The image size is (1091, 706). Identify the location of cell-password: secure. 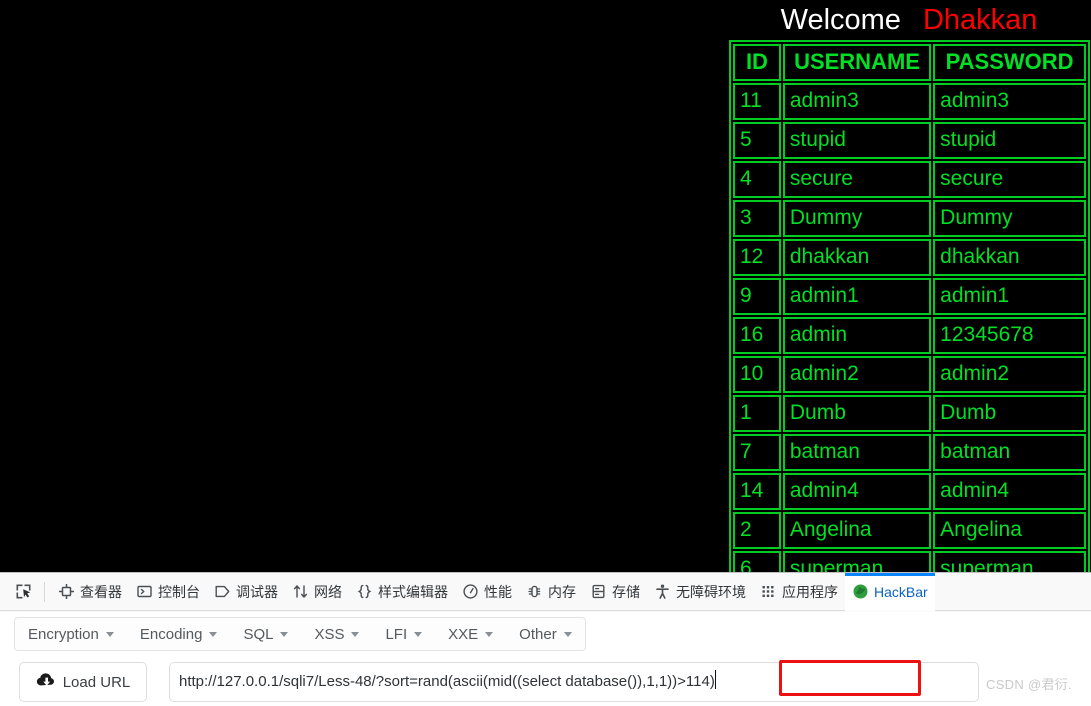
(1009, 179).